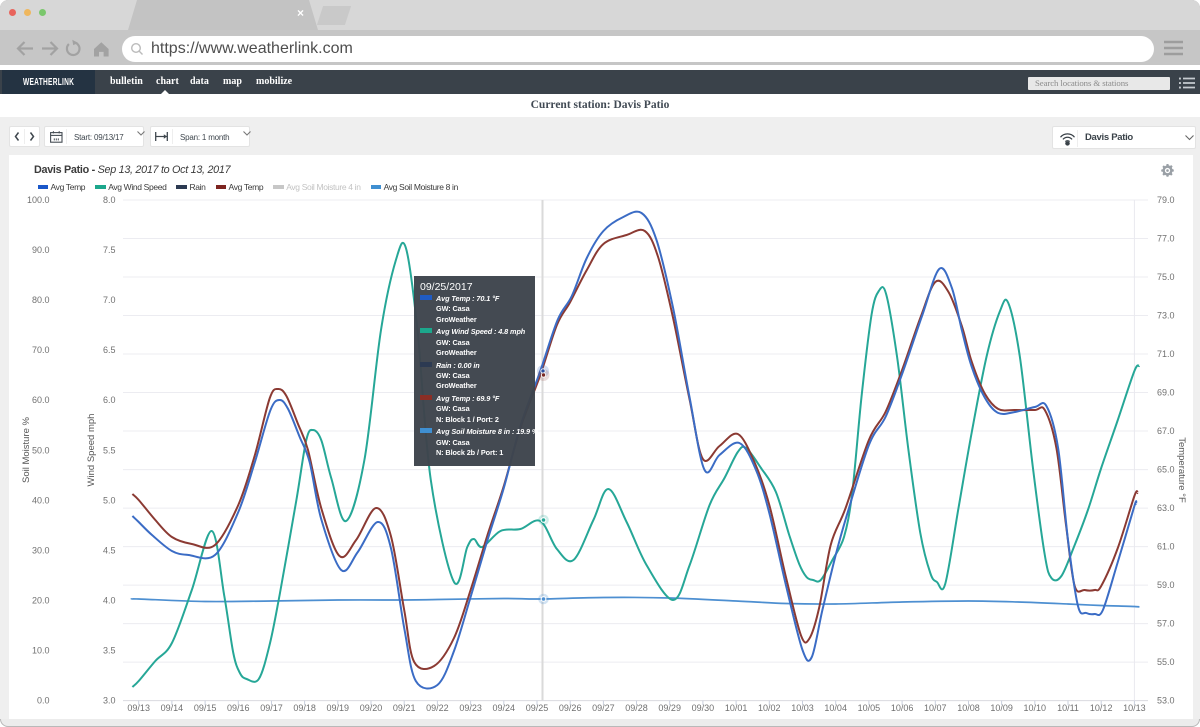 Image resolution: width=1200 pixels, height=727 pixels. What do you see at coordinates (935, 708) in the screenshot?
I see `svg-text: 10/07` at bounding box center [935, 708].